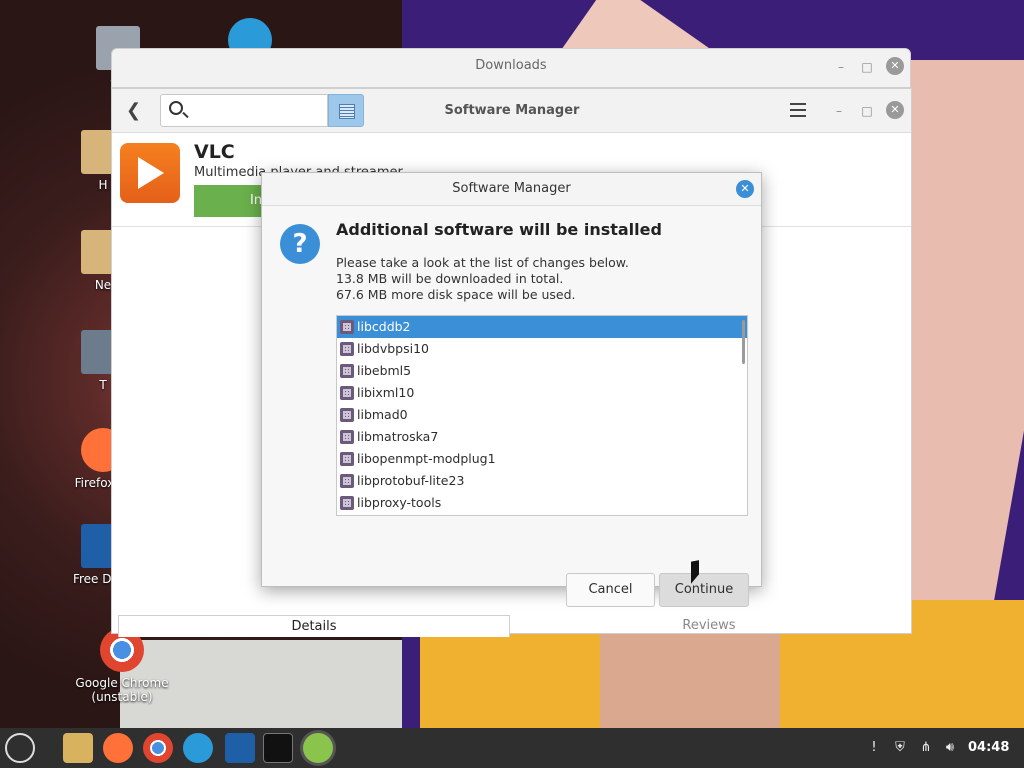  What do you see at coordinates (950, 748) in the screenshot?
I see `volume-icon: 🔊︎` at bounding box center [950, 748].